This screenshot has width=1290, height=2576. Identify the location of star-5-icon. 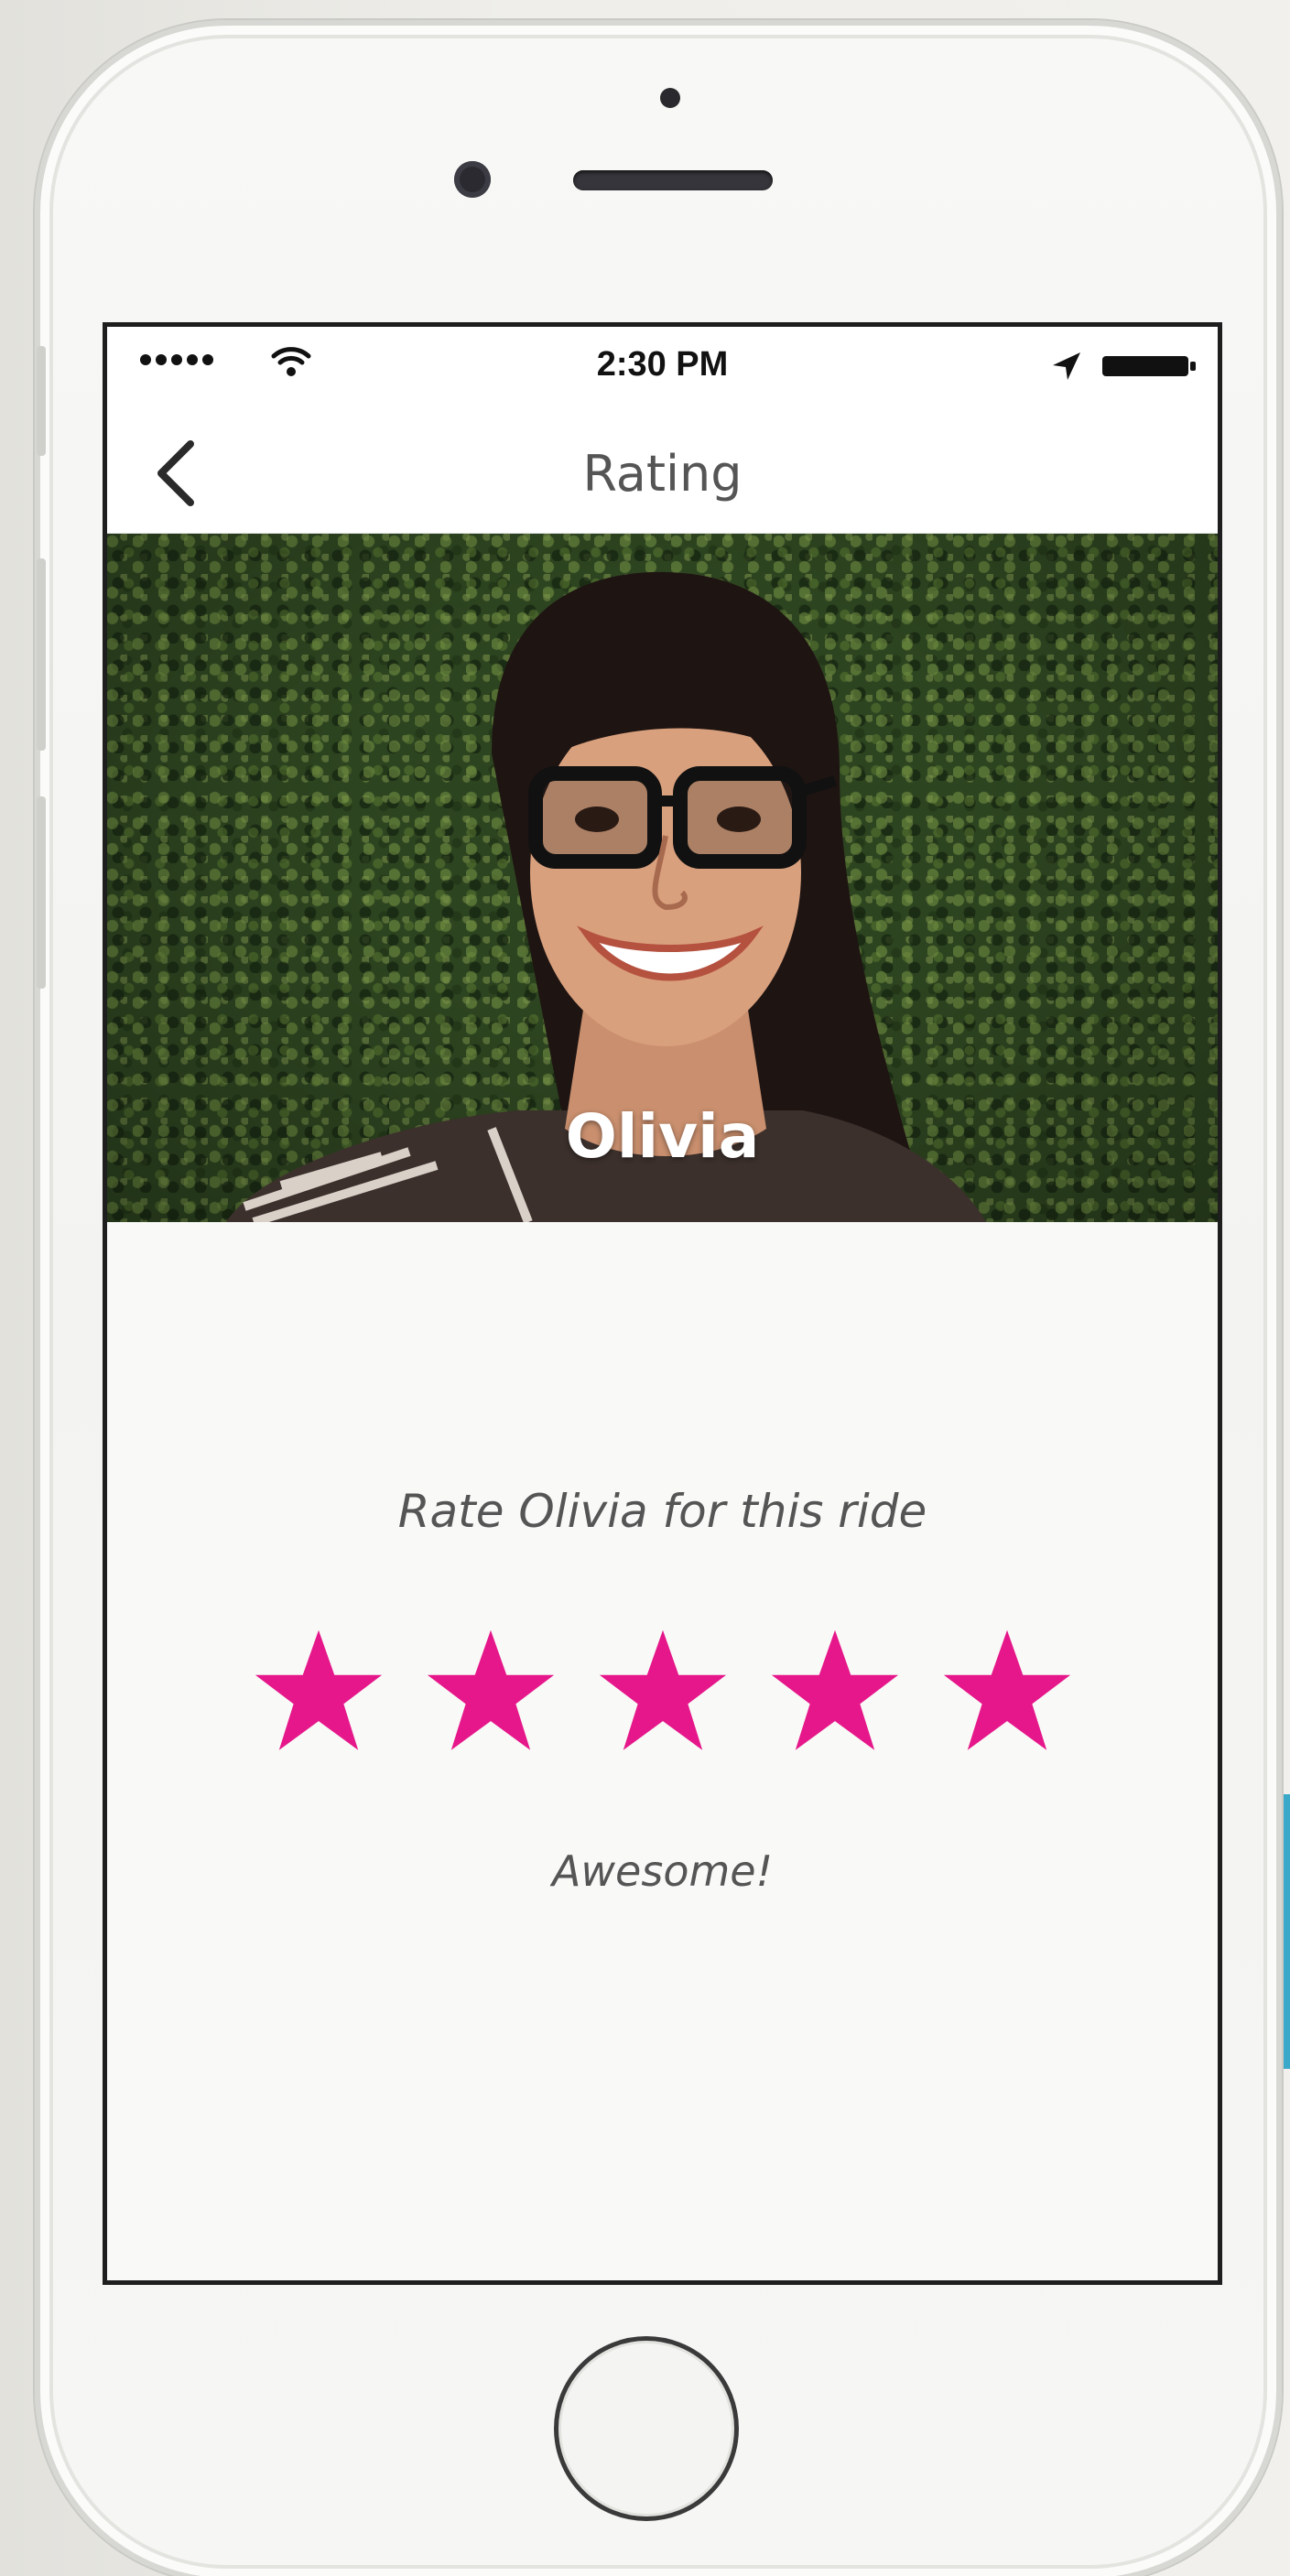
(1007, 1691).